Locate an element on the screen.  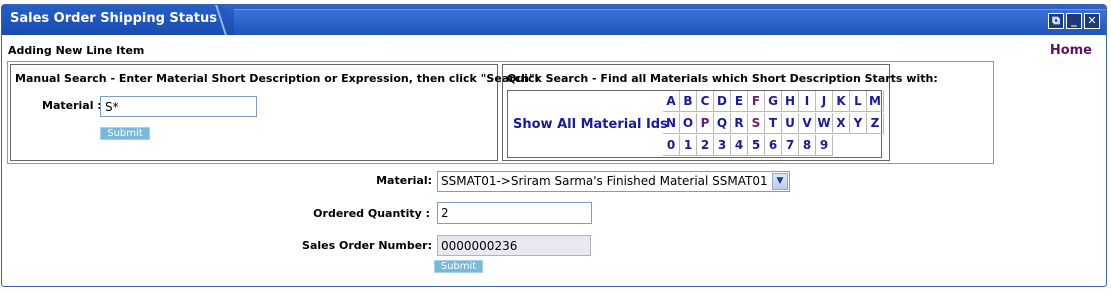
letter-link-5: 5 is located at coordinates (756, 145).